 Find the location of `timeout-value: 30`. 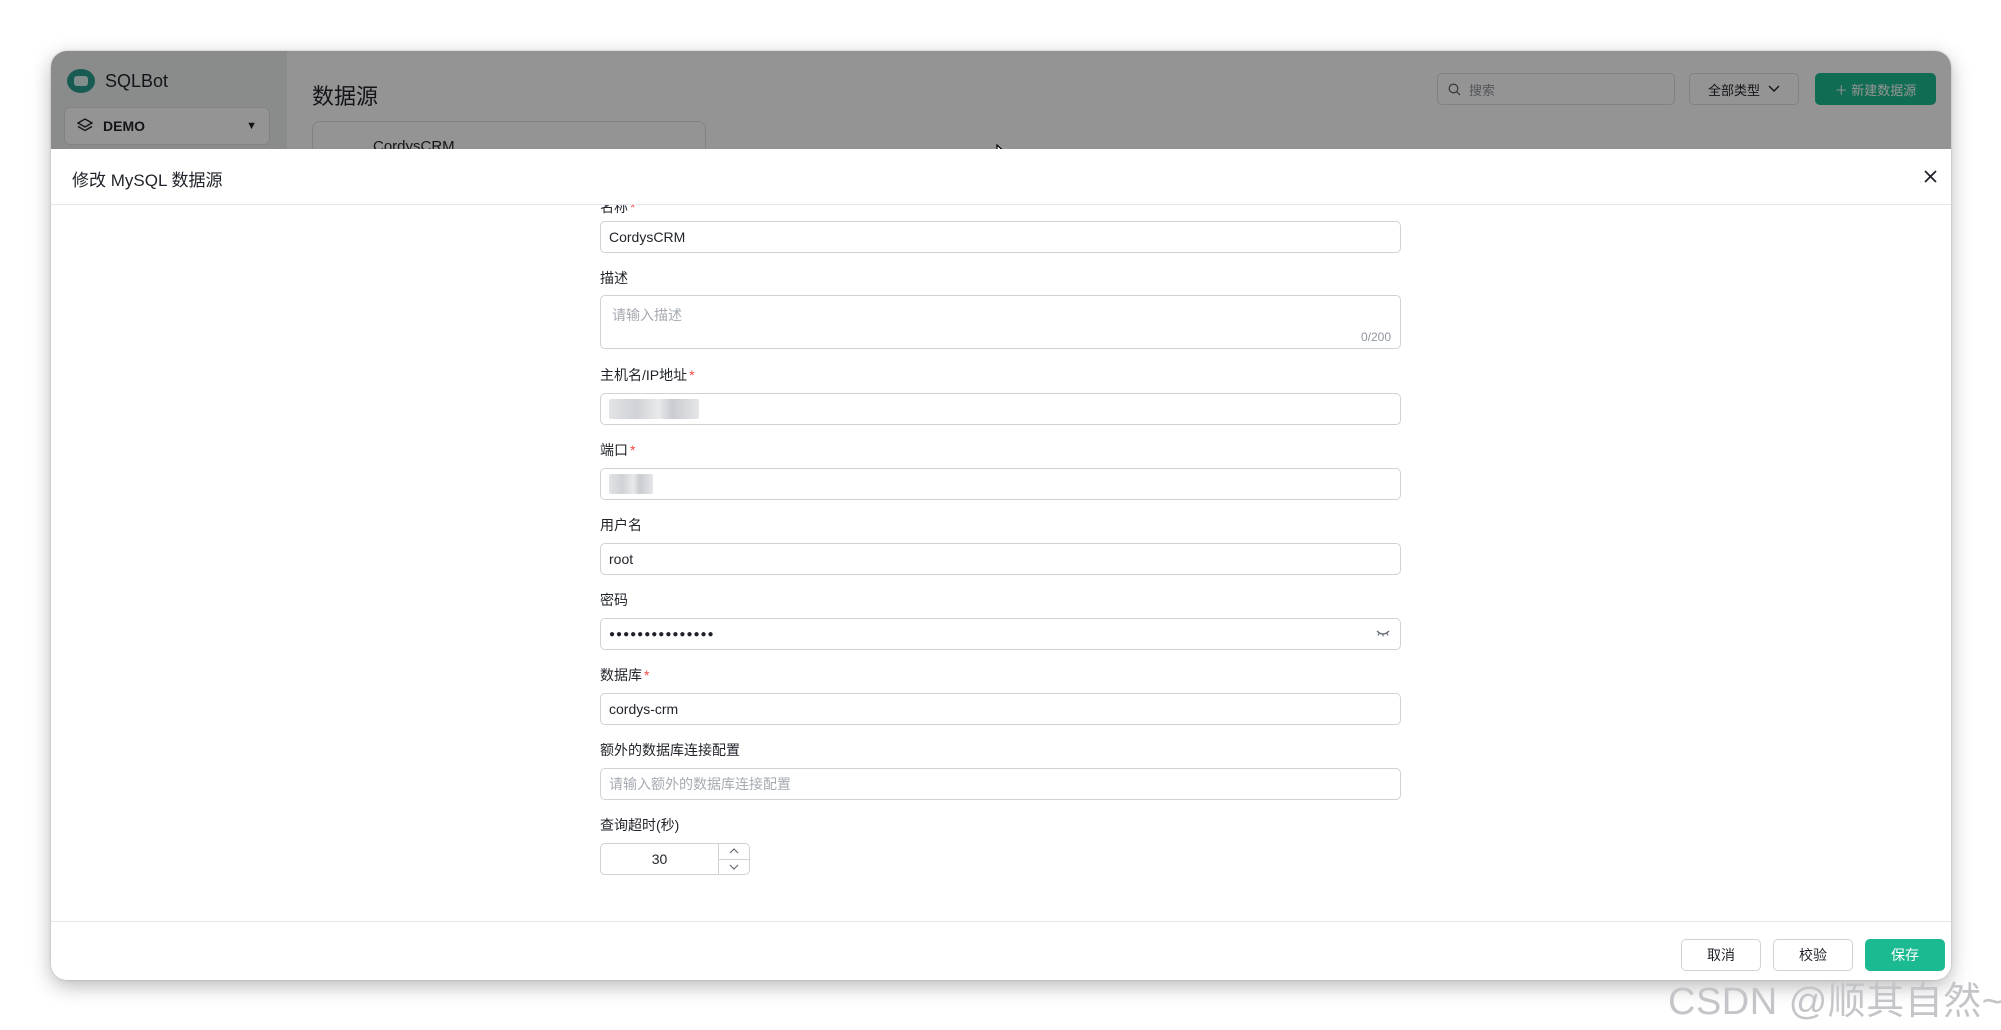

timeout-value: 30 is located at coordinates (659, 859).